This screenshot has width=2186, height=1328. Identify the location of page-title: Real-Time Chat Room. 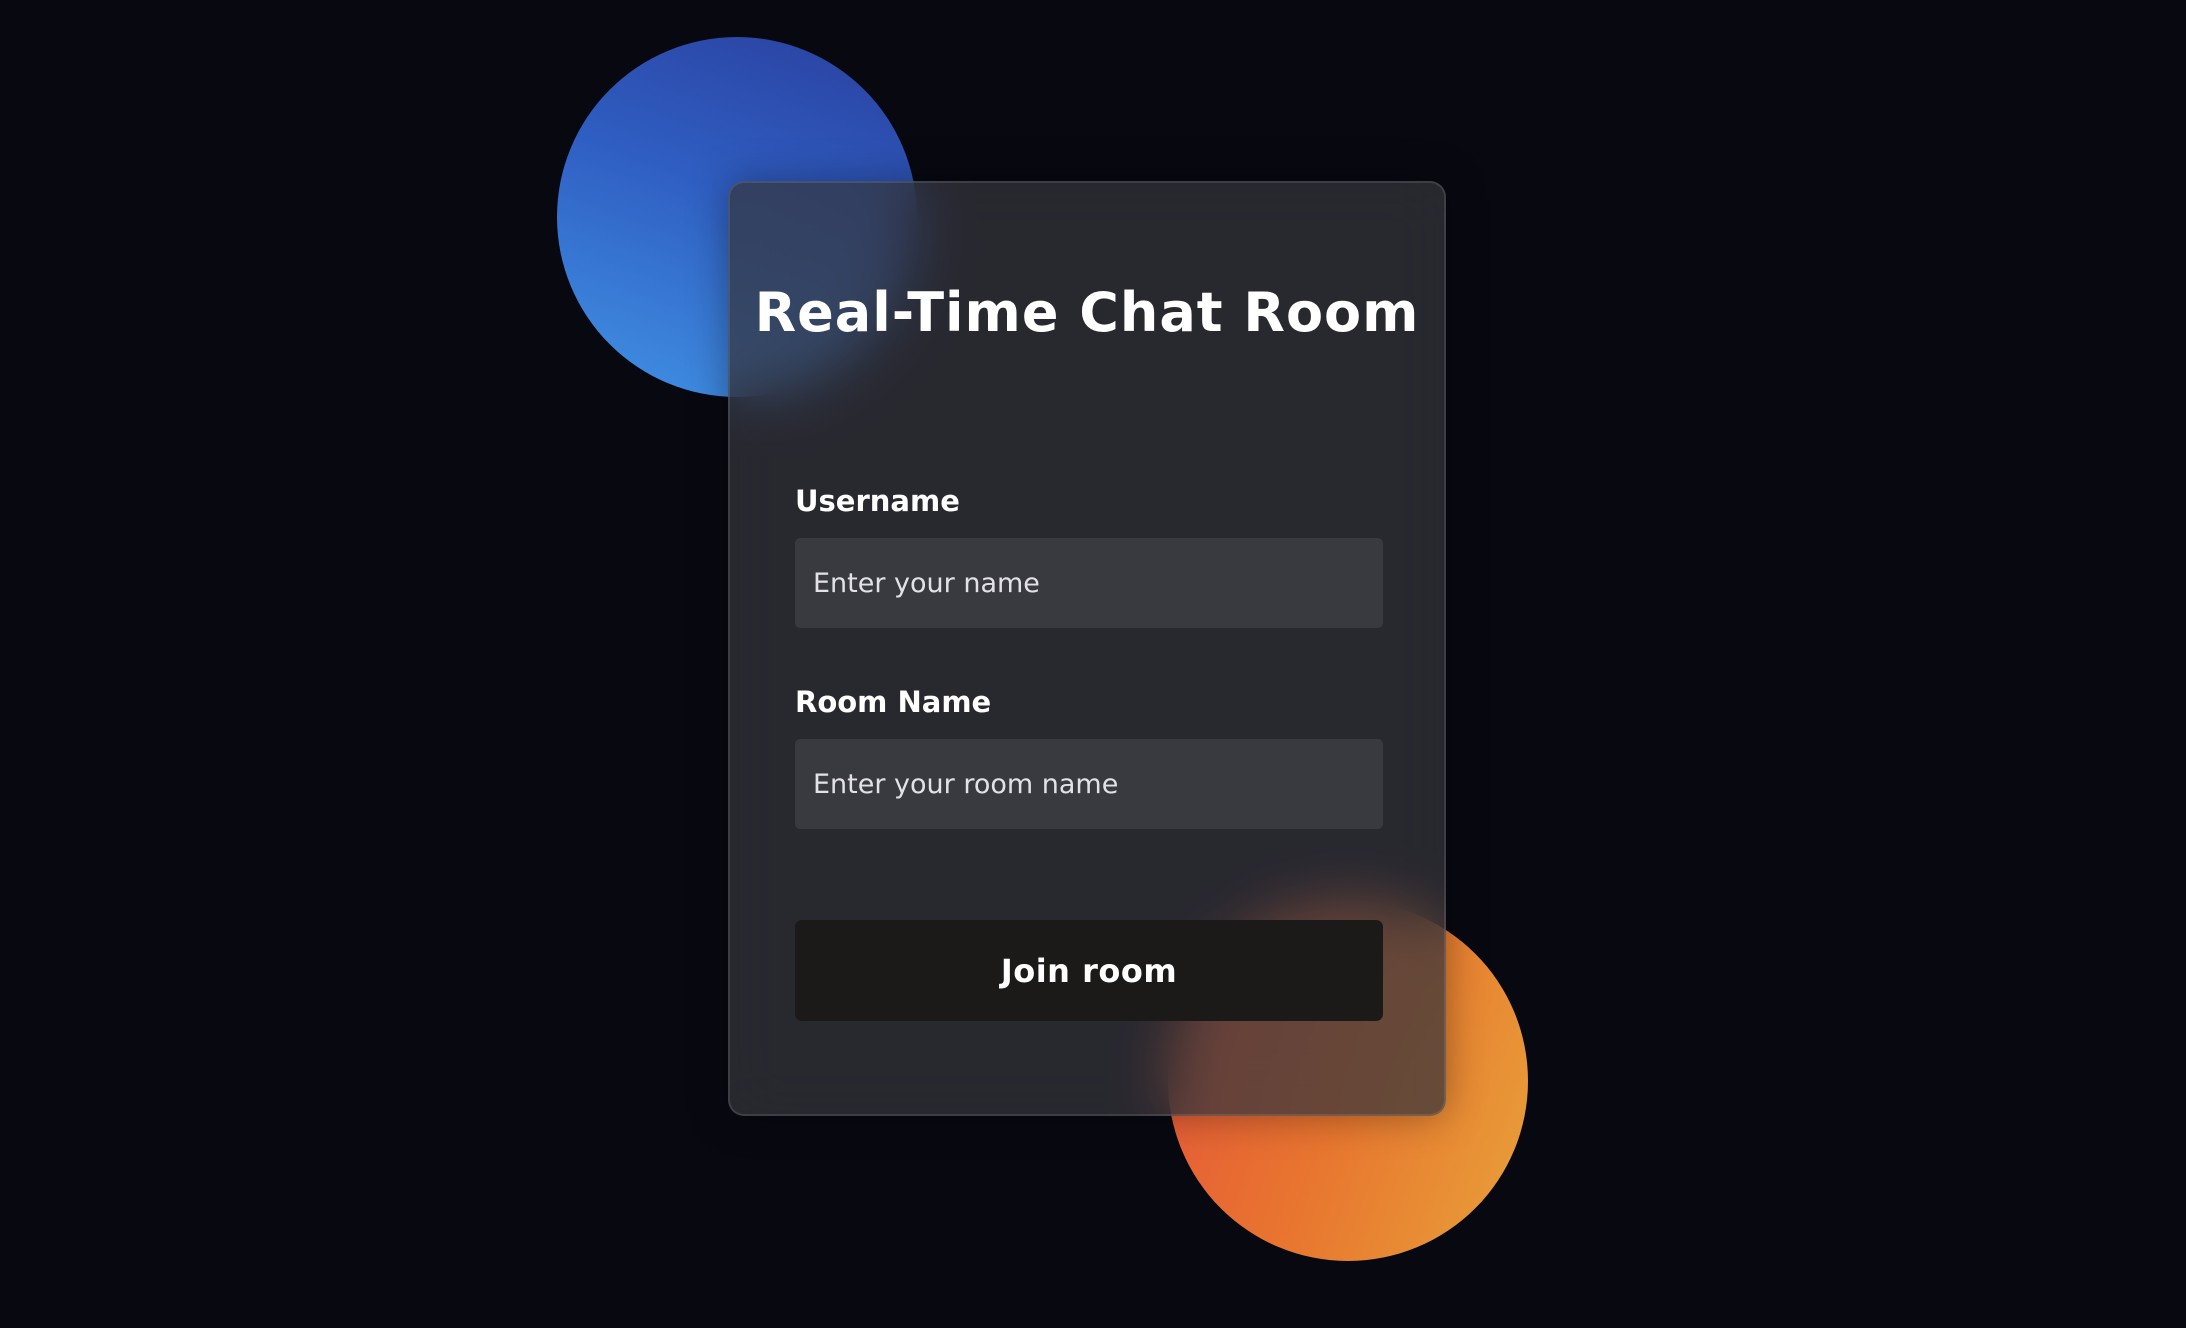
(1087, 312).